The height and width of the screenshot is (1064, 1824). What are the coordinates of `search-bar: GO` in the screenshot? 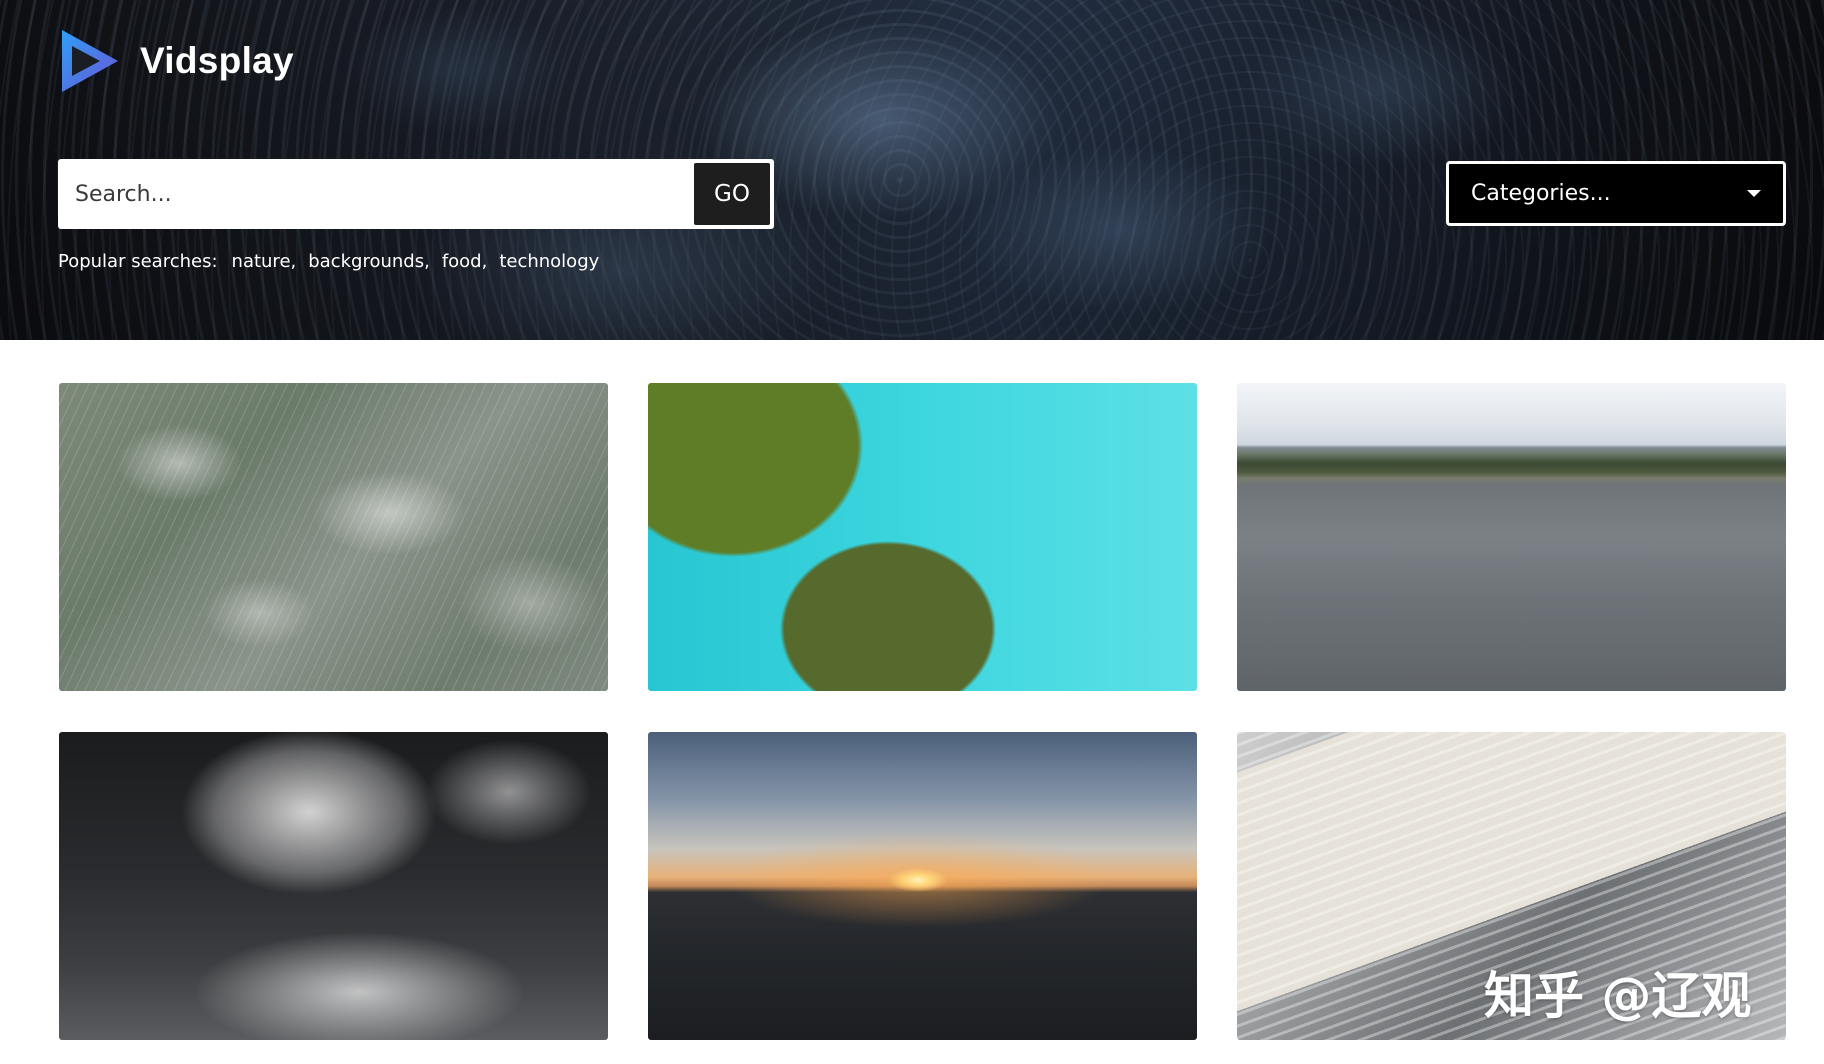 It's located at (416, 194).